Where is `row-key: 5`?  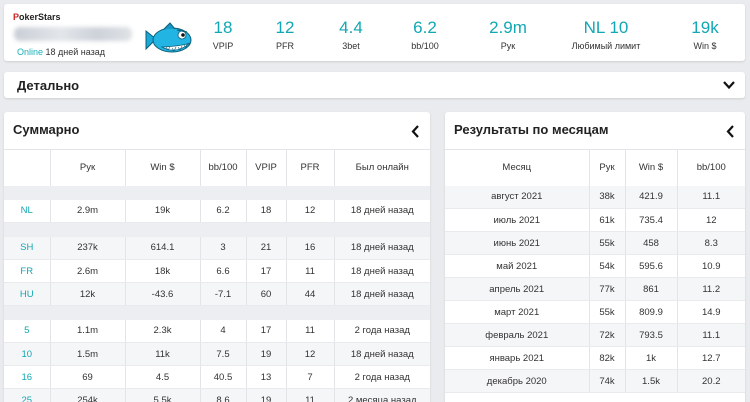 row-key: 5 is located at coordinates (27, 331).